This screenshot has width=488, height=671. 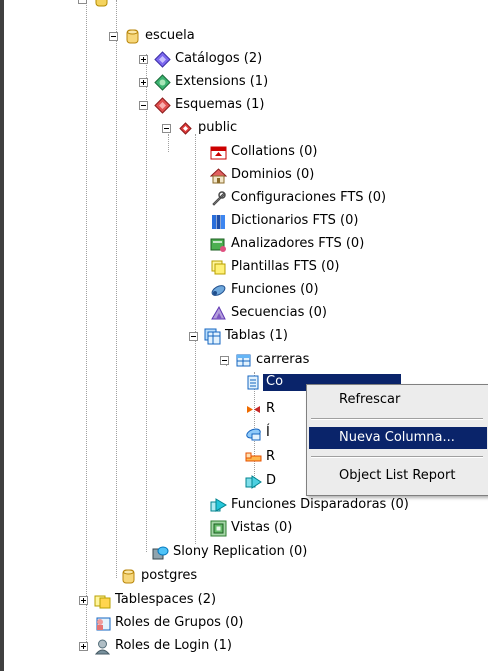 I want to click on tree-item-label: Catálogos (2), so click(x=219, y=58).